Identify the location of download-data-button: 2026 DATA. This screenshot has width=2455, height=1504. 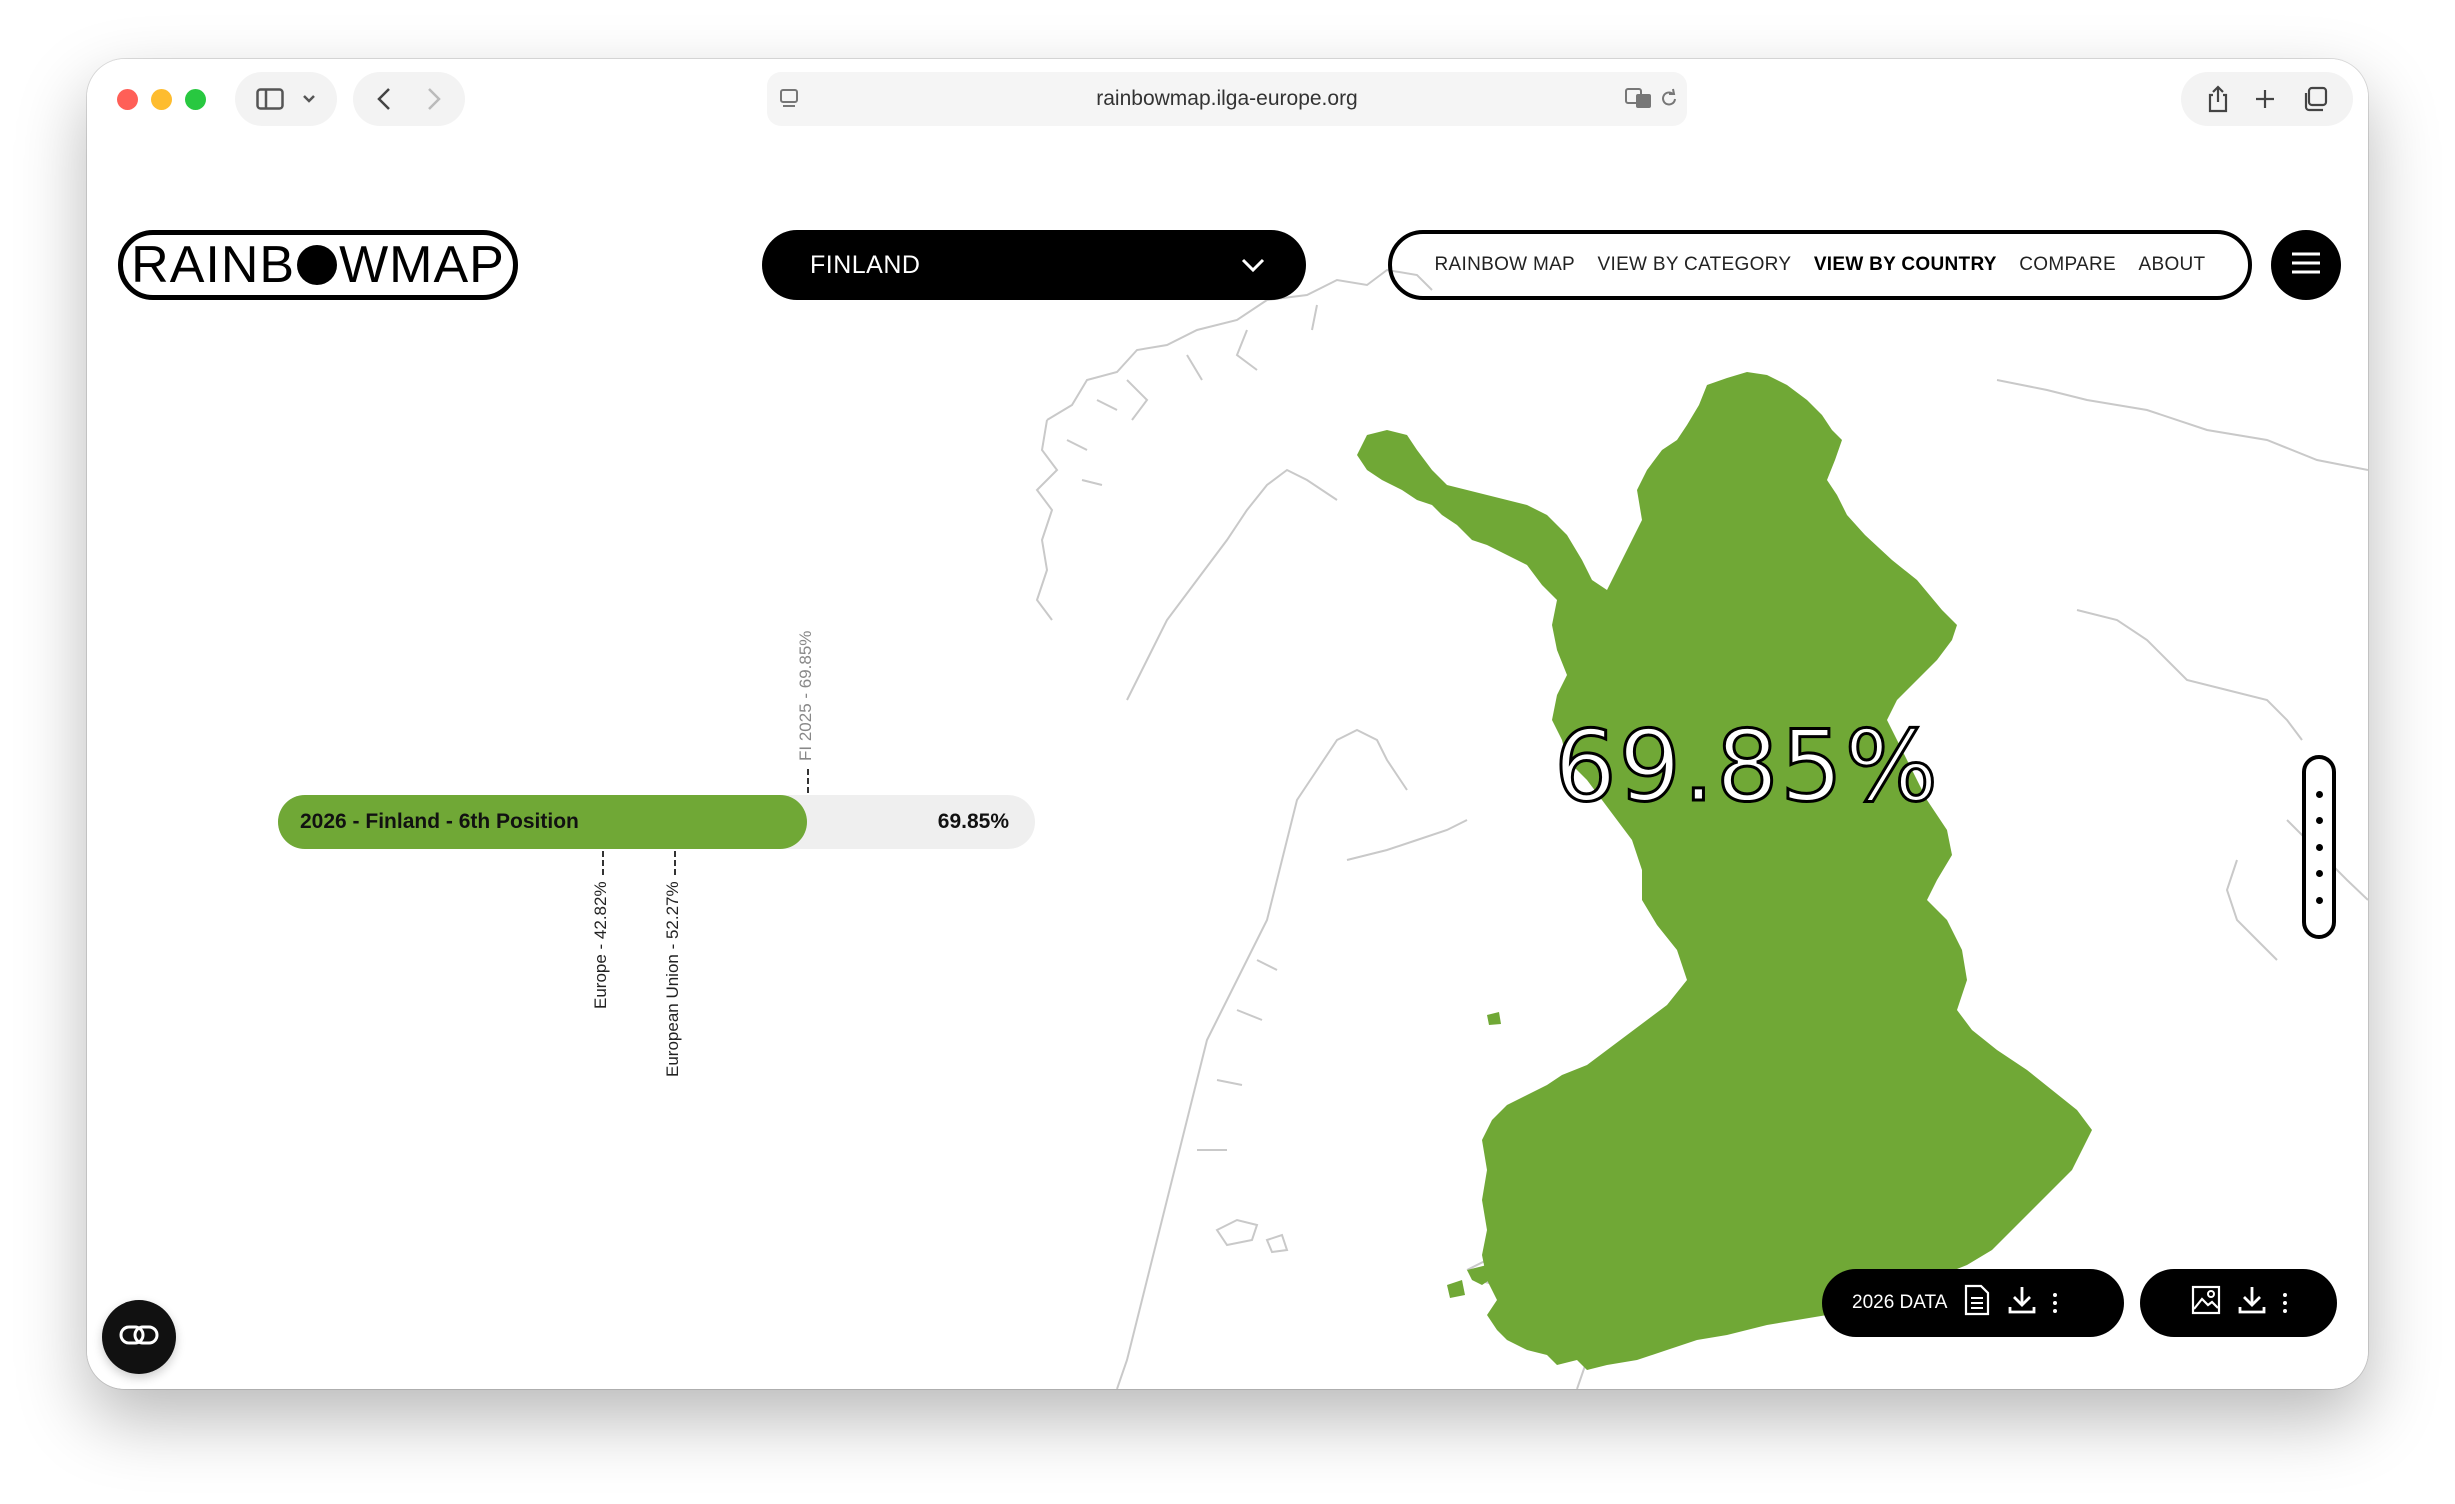
(1973, 1303).